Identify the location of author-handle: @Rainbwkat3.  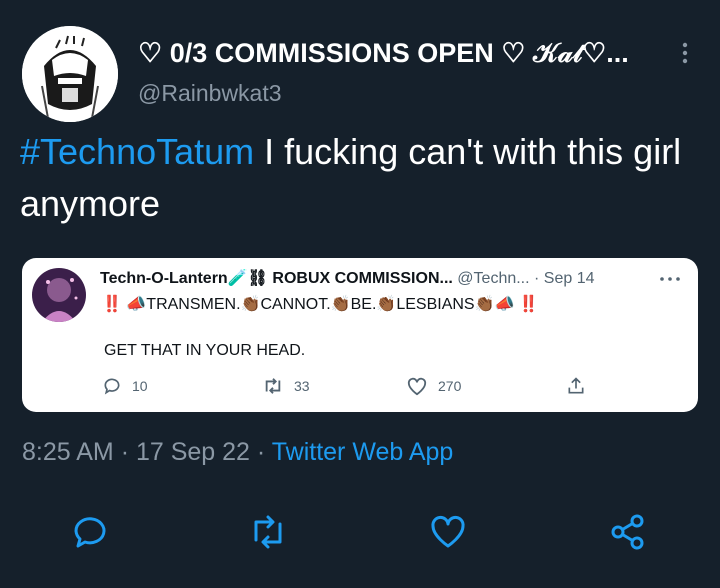
(210, 93).